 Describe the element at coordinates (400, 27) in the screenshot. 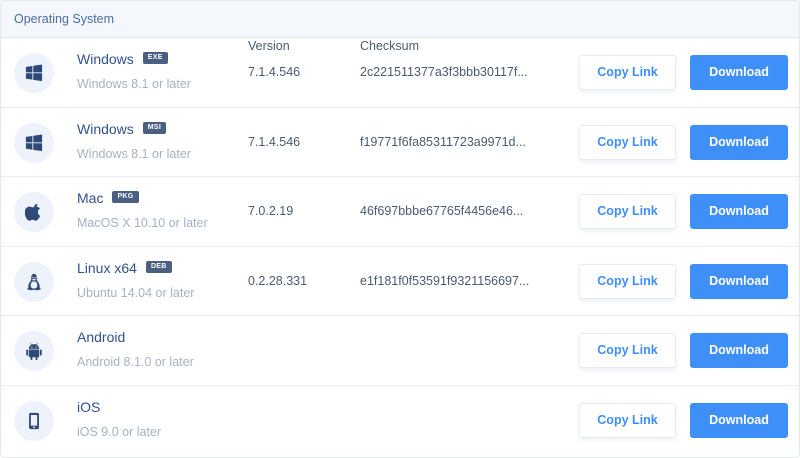

I see `table-header: Operating System Version Checksum` at that location.